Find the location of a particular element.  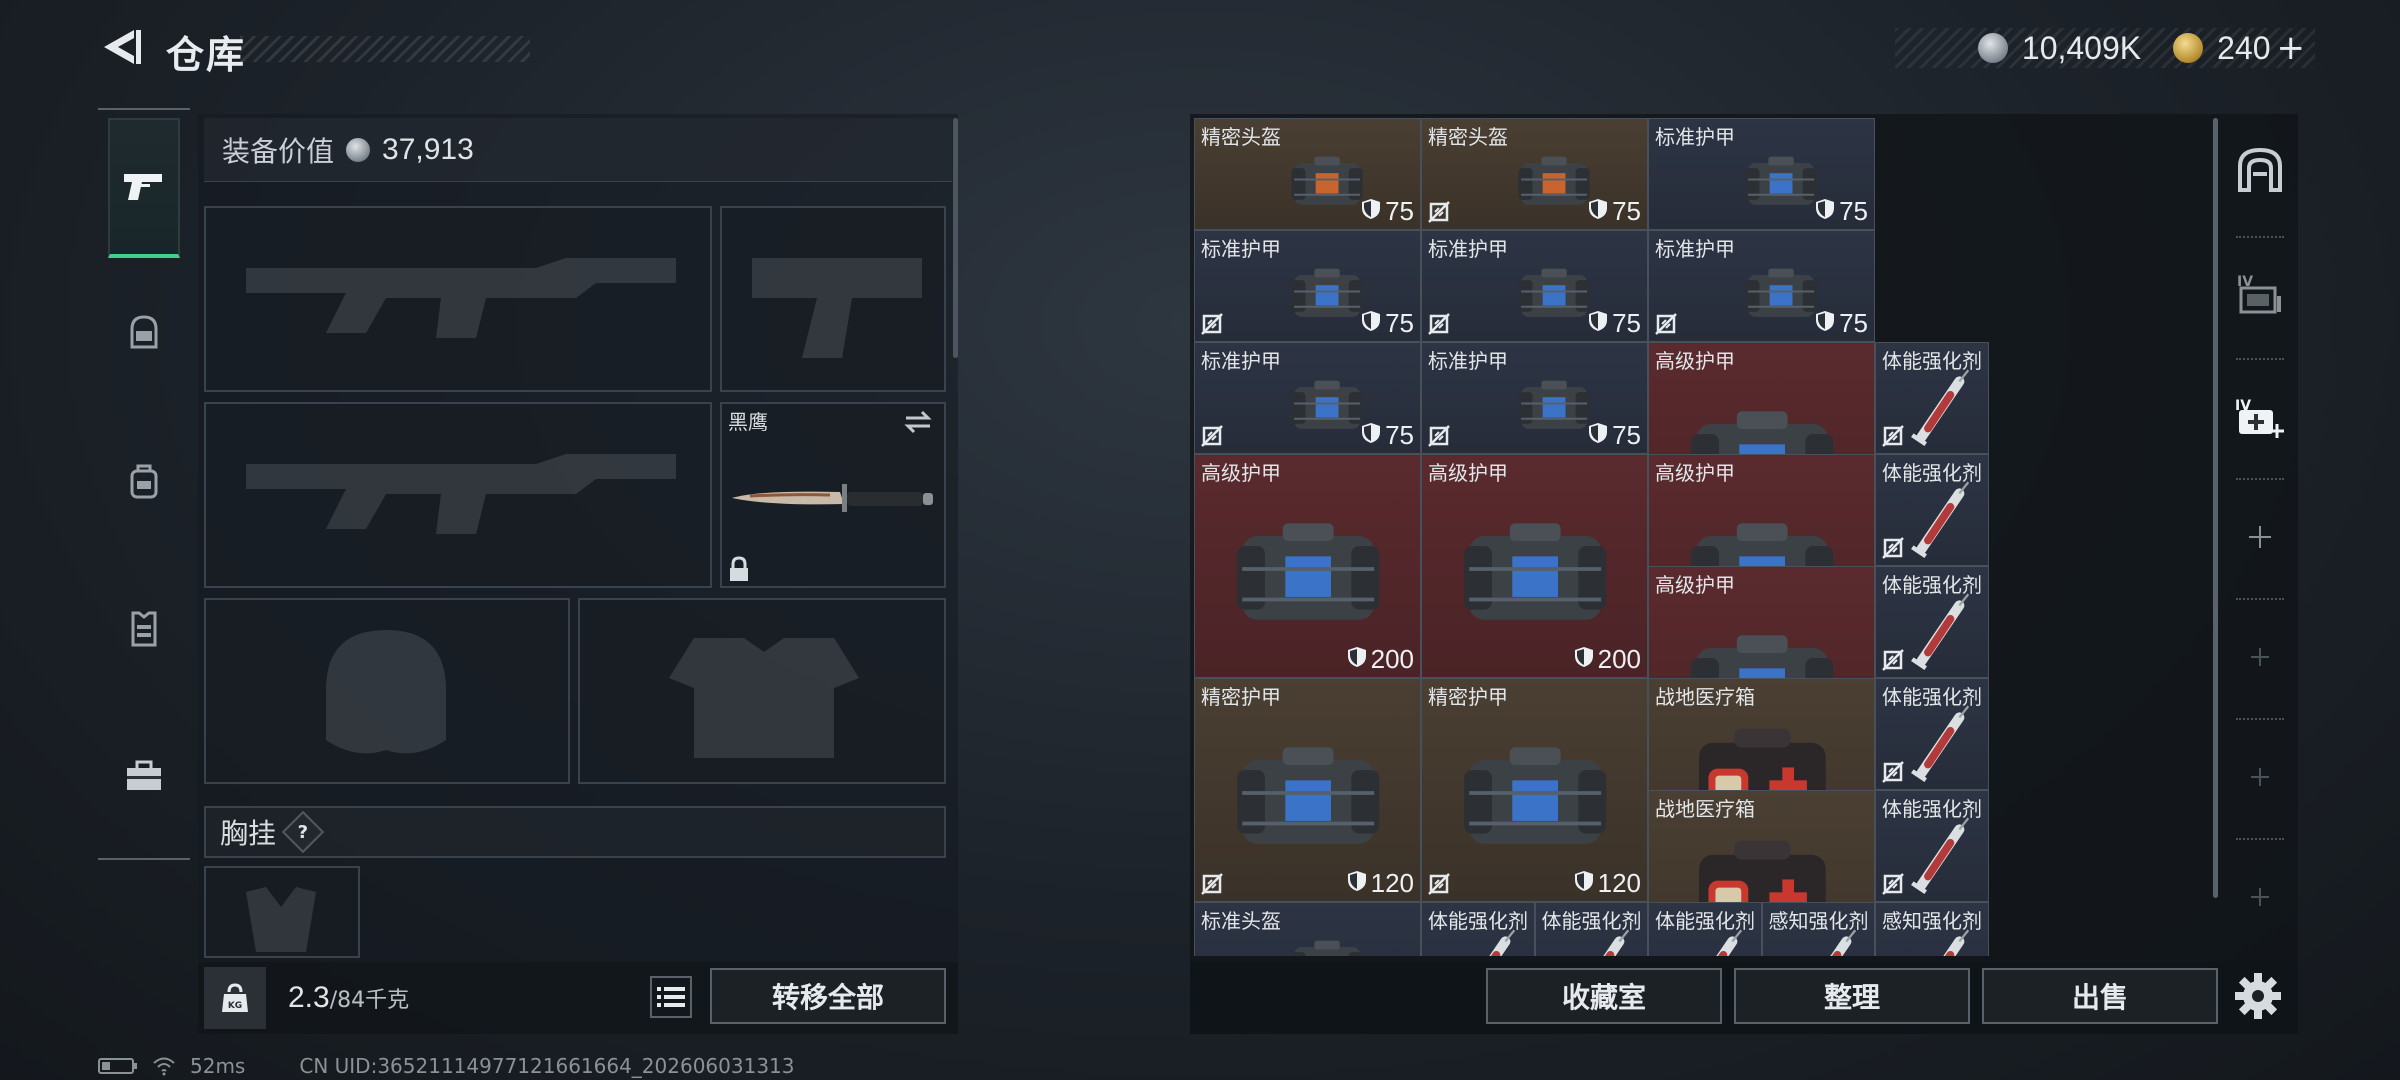

melee-slot: 黑鹰 is located at coordinates (833, 495).